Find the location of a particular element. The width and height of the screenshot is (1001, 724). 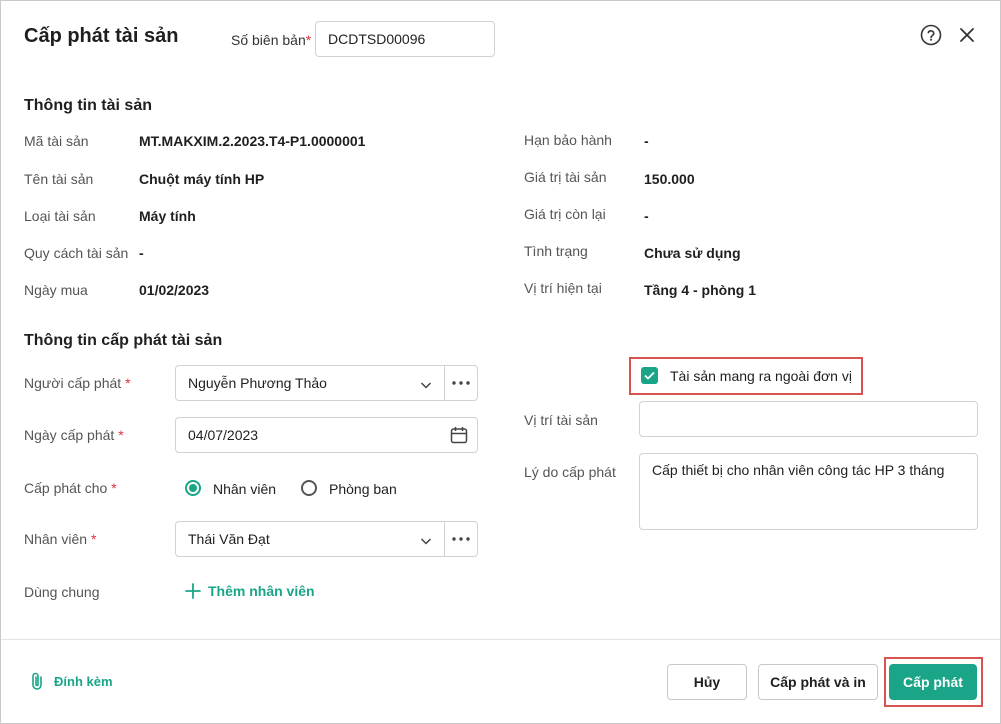

take-out-label: Tài sản mang ra ngoài đơn vị is located at coordinates (761, 376).